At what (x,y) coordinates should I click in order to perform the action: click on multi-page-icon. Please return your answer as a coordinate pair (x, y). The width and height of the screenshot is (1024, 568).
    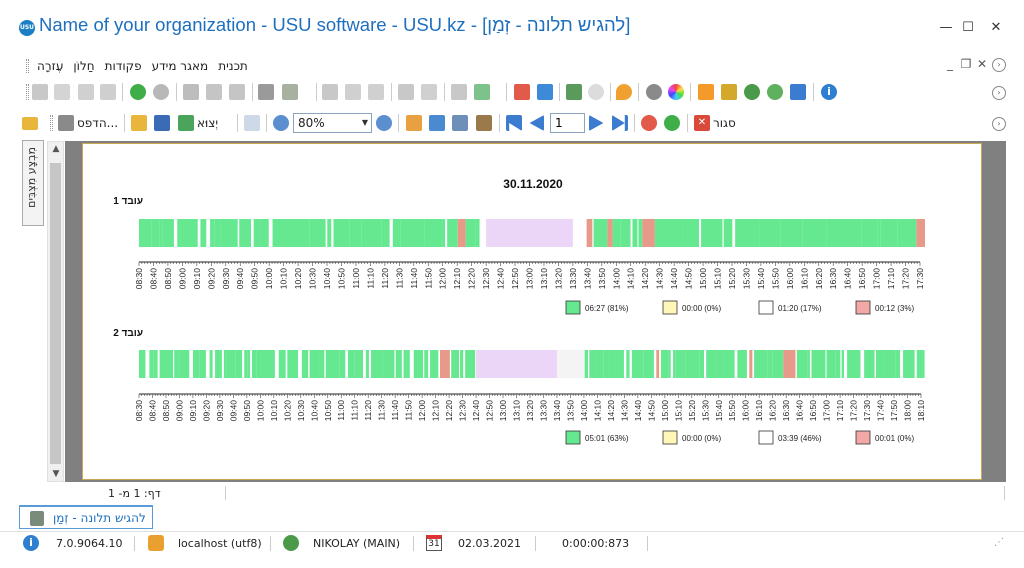
    Looking at the image, I should click on (414, 123).